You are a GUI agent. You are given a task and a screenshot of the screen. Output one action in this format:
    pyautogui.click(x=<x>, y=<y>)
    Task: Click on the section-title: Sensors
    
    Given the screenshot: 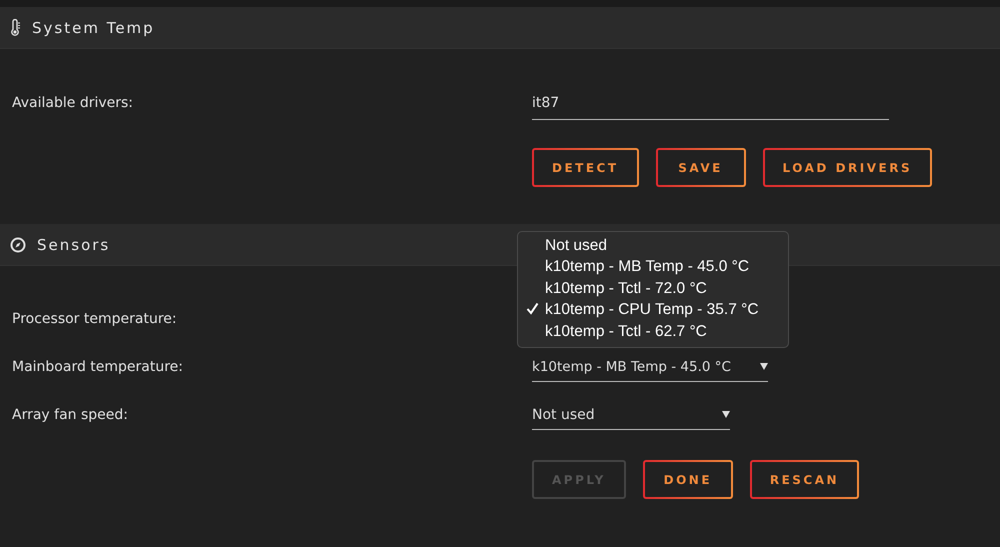 What is the action you would take?
    pyautogui.click(x=73, y=245)
    